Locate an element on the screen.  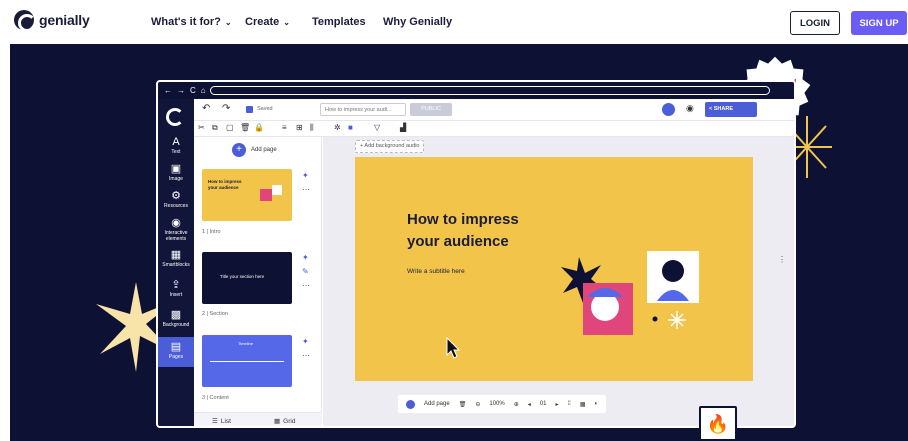
nav-whats-it-for-label: What's it for? is located at coordinates (186, 22).